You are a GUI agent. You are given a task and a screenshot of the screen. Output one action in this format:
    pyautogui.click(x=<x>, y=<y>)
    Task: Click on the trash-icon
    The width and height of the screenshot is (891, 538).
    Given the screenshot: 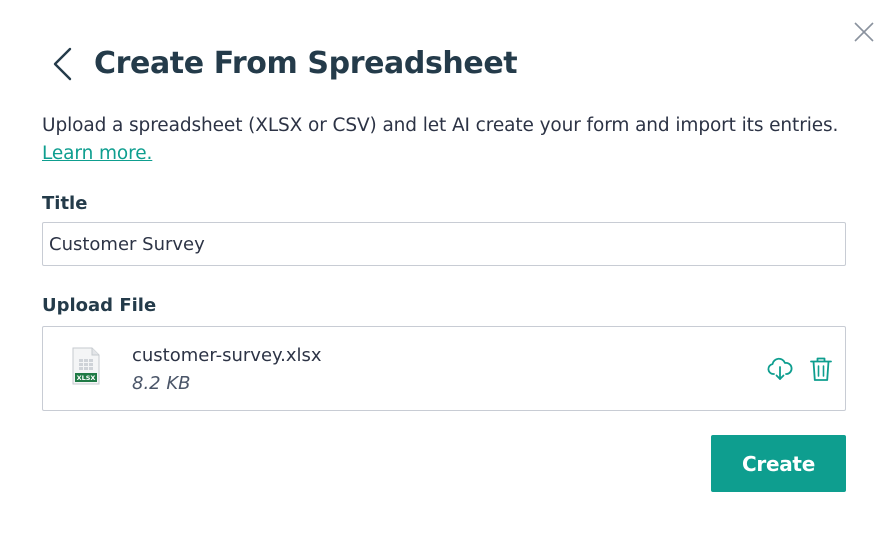 What is the action you would take?
    pyautogui.click(x=821, y=369)
    